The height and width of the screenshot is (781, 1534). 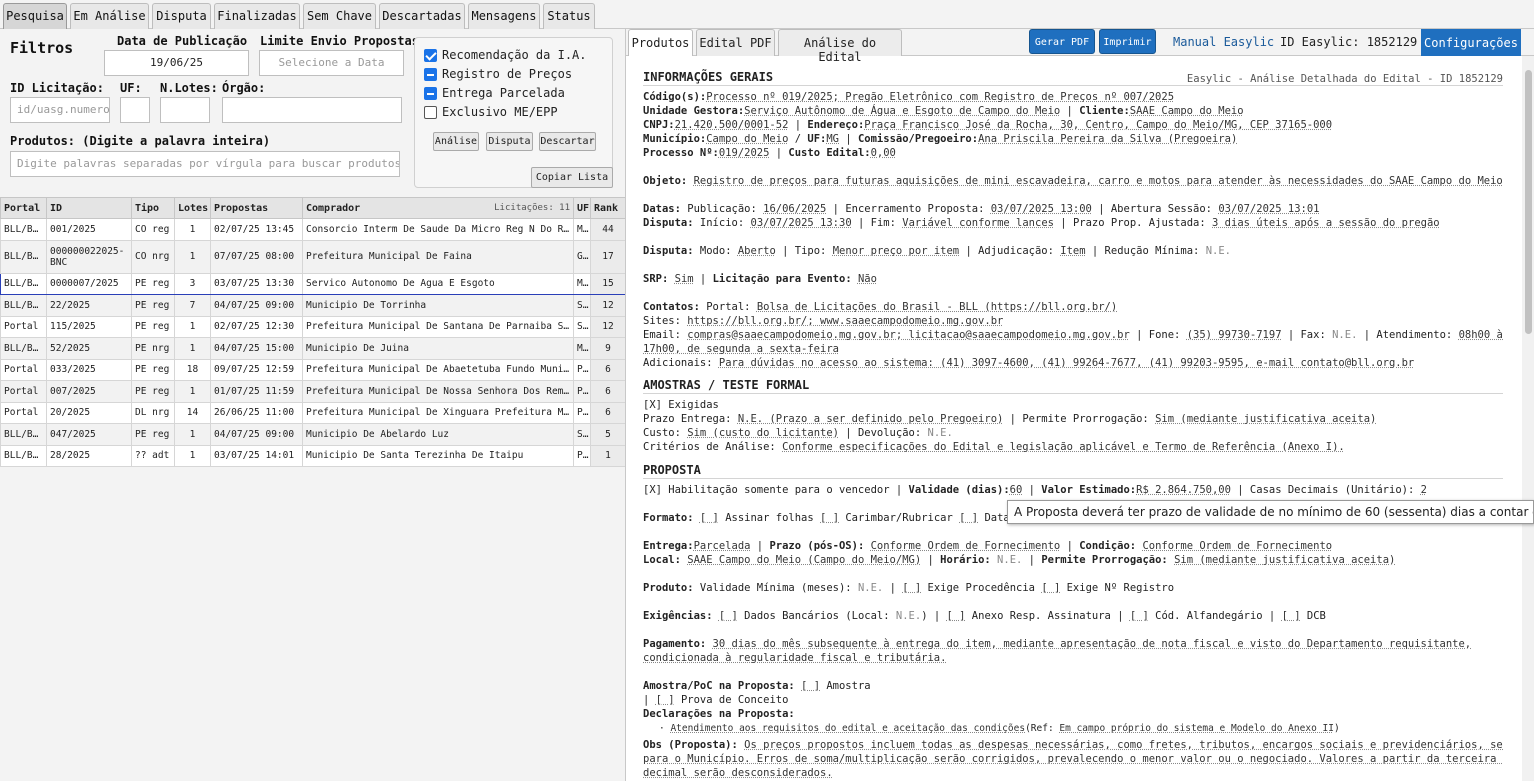 What do you see at coordinates (23, 434) in the screenshot?
I see `cell-portal: BLL/BNC` at bounding box center [23, 434].